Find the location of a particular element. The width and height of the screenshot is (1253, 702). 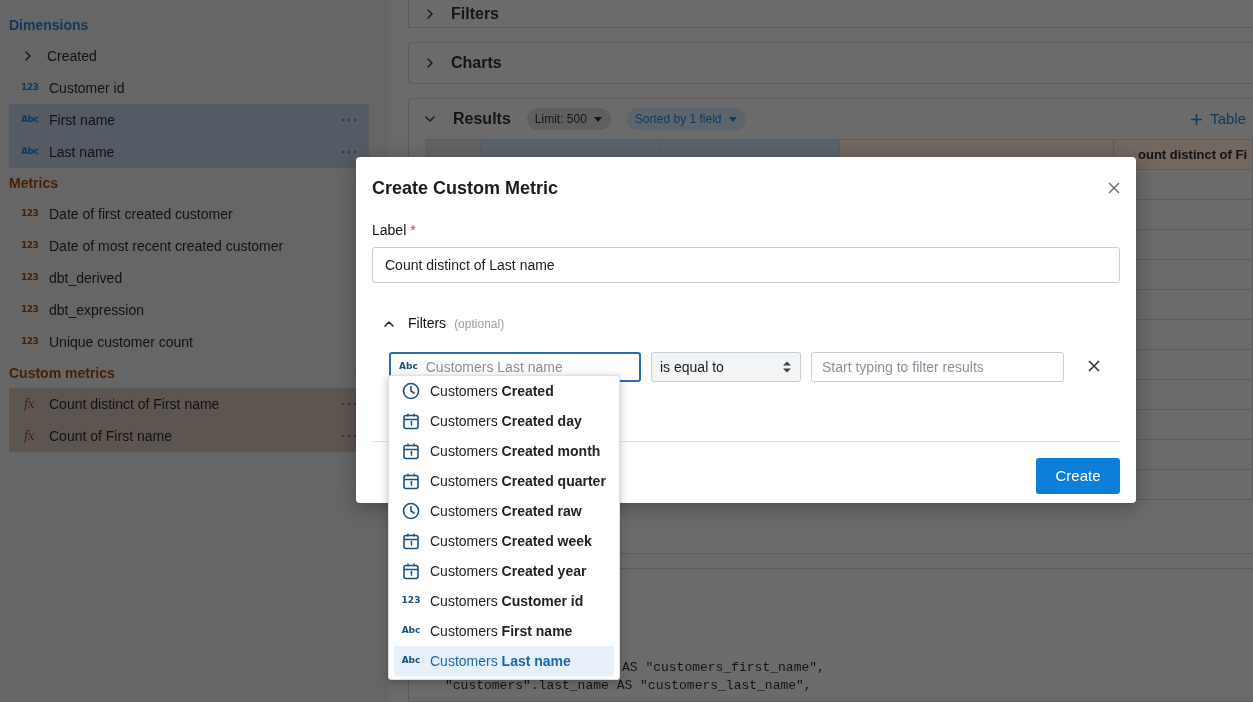

column-header: ount distinct of Fi is located at coordinates (1183, 155).